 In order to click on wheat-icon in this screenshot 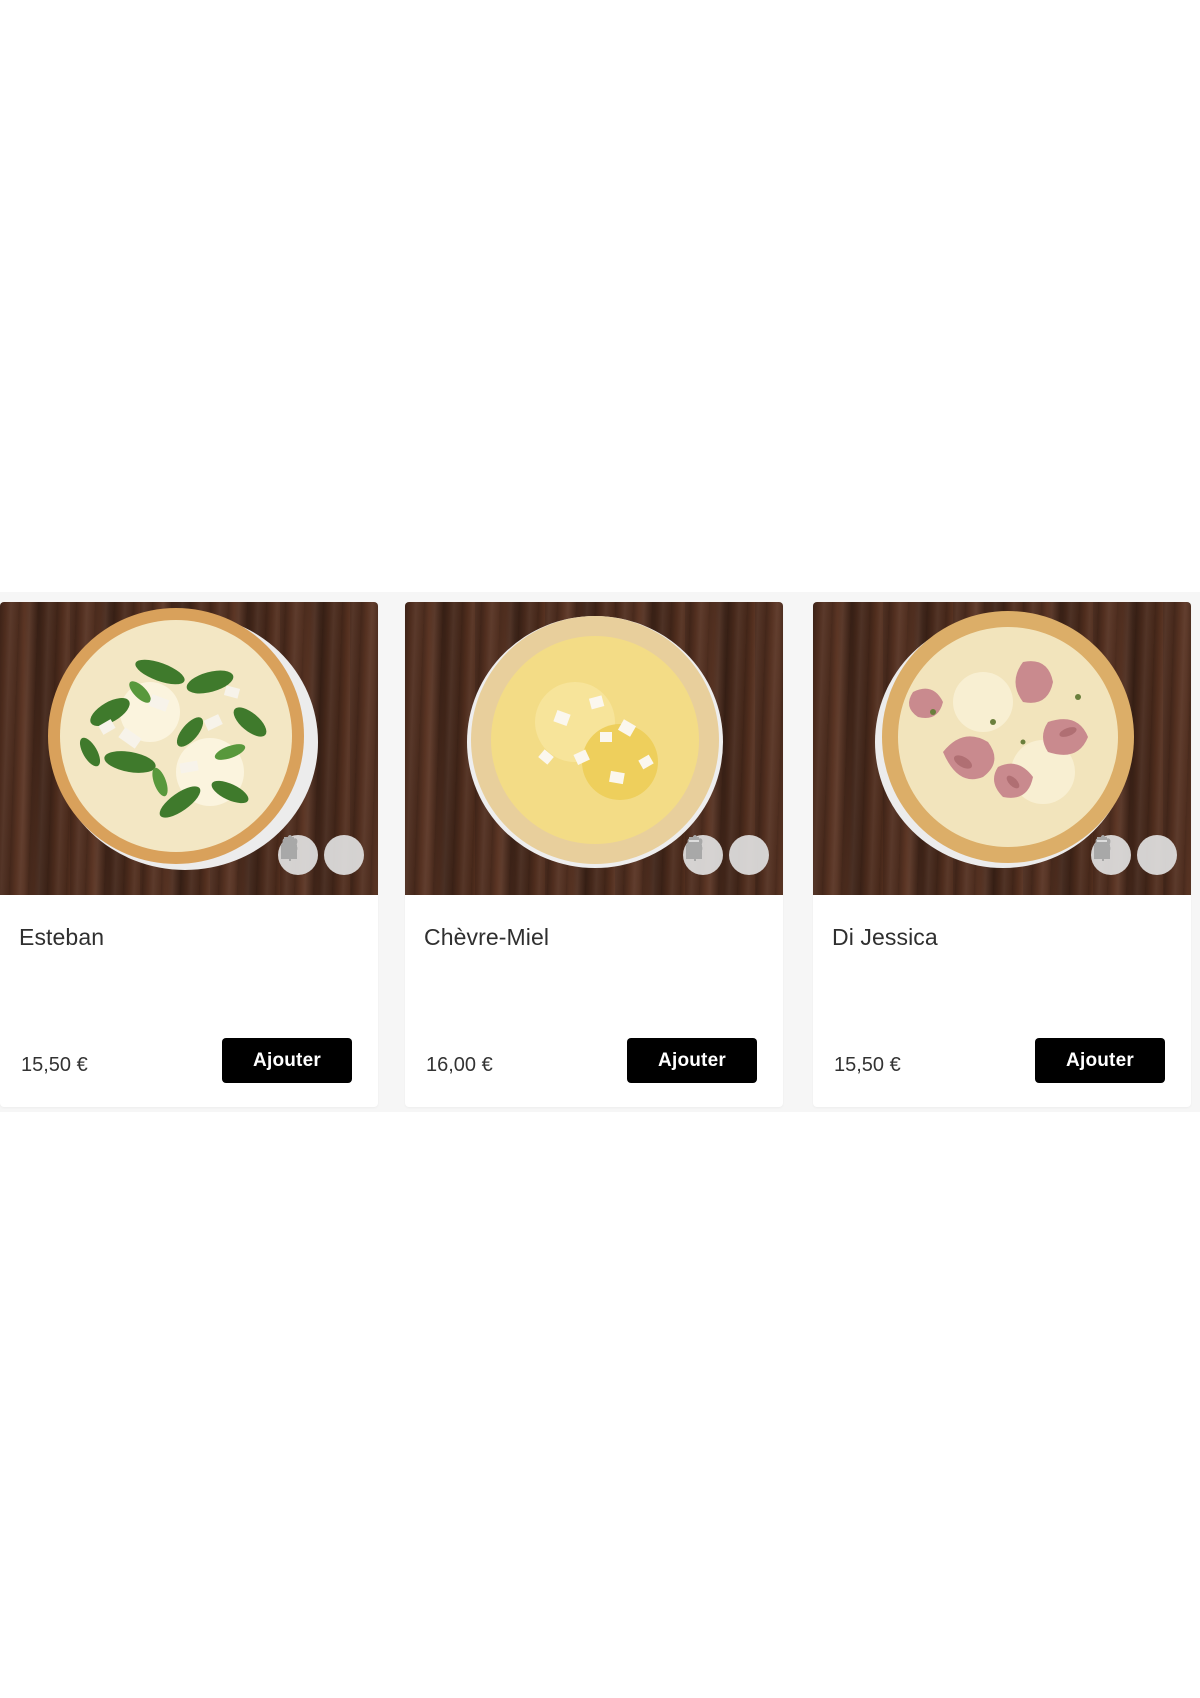, I will do `click(323, 855)`.